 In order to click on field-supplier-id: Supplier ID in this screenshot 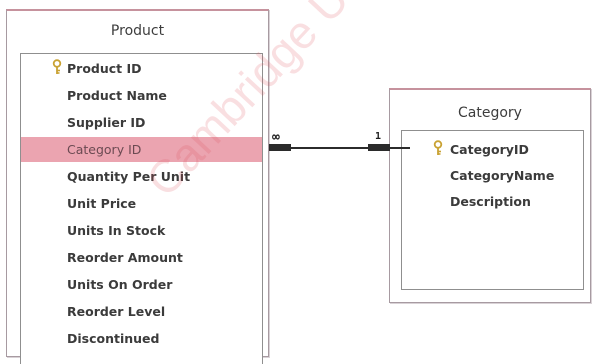, I will do `click(141, 122)`.